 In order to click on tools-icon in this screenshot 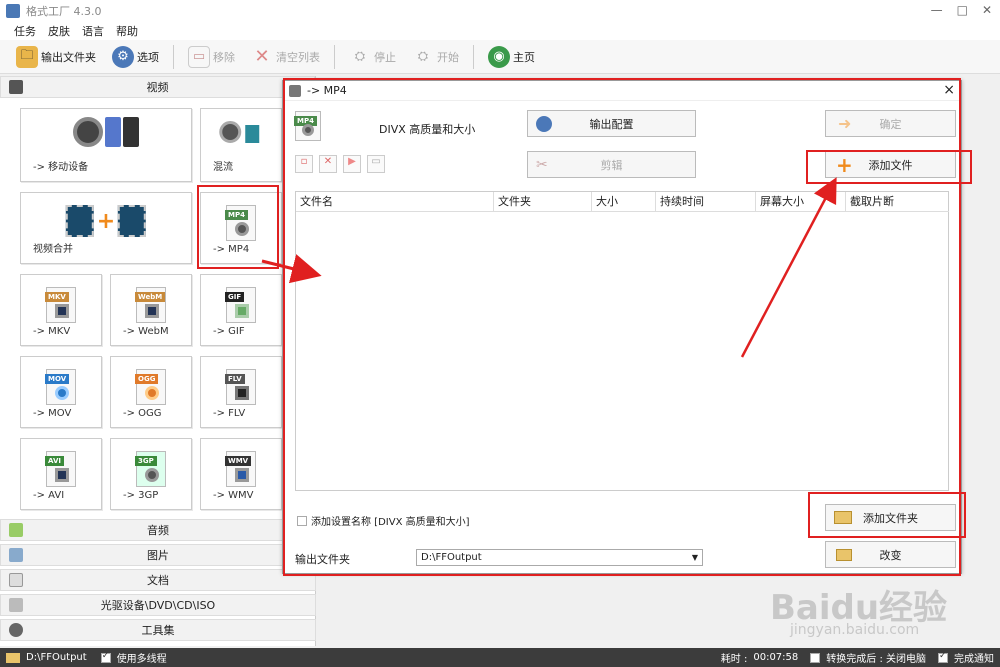, I will do `click(16, 630)`.